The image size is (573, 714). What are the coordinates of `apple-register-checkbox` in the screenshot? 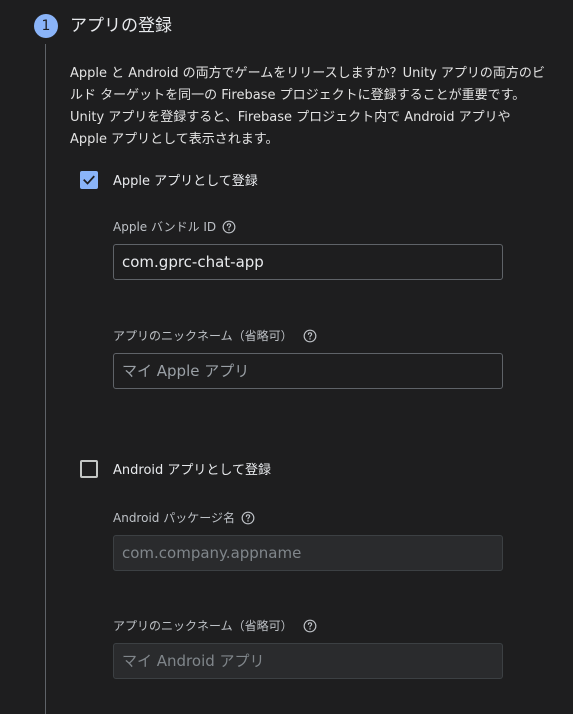 It's located at (89, 179).